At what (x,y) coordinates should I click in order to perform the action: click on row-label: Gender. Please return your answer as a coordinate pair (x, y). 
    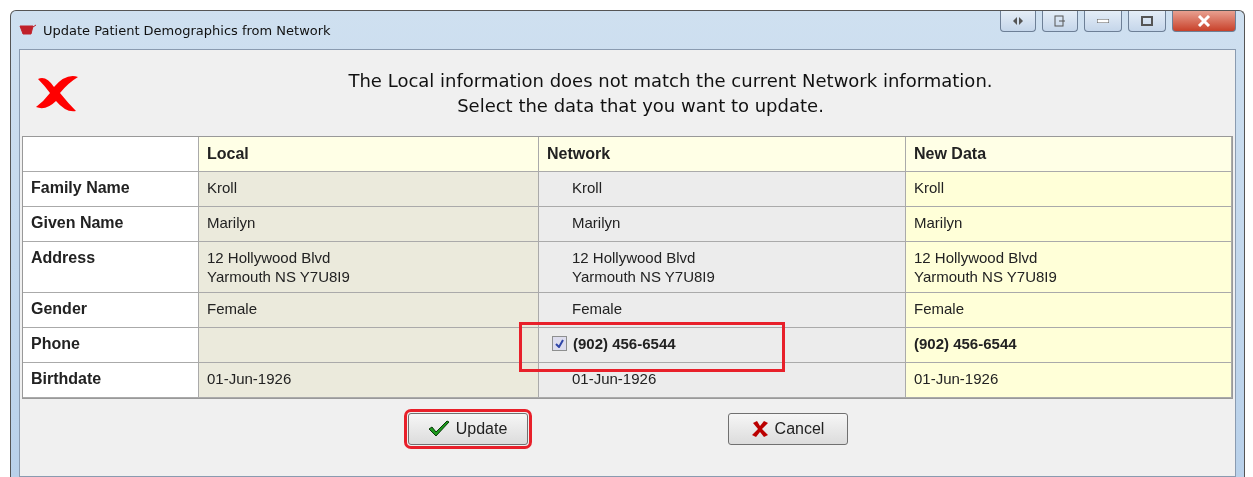
    Looking at the image, I should click on (59, 308).